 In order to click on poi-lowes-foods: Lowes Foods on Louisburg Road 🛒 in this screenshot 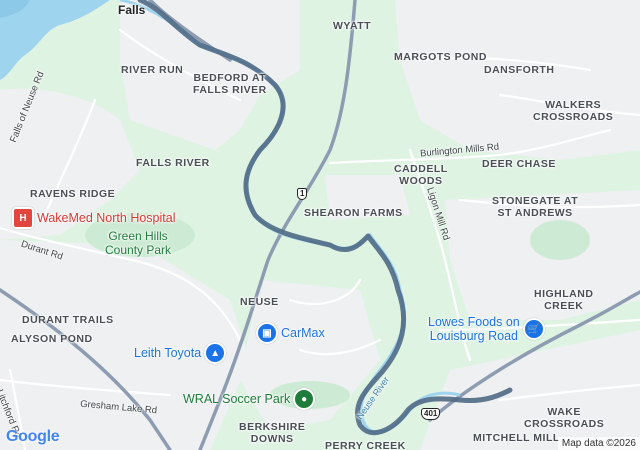, I will do `click(486, 329)`.